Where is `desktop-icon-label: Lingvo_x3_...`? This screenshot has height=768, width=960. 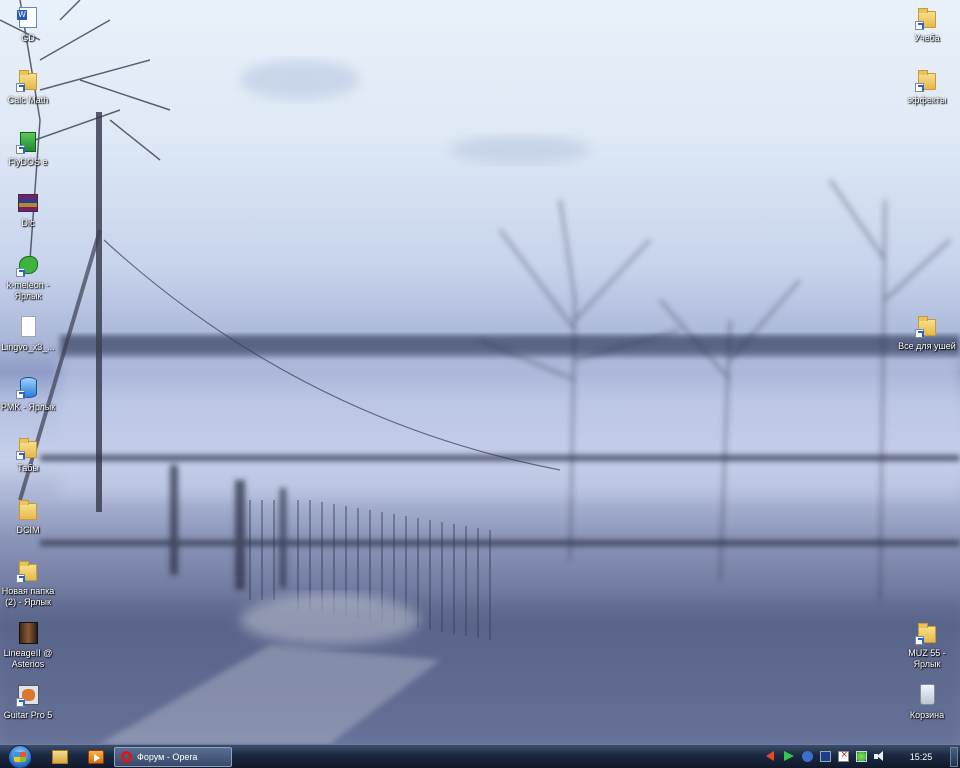
desktop-icon-label: Lingvo_x3_... is located at coordinates (28, 347).